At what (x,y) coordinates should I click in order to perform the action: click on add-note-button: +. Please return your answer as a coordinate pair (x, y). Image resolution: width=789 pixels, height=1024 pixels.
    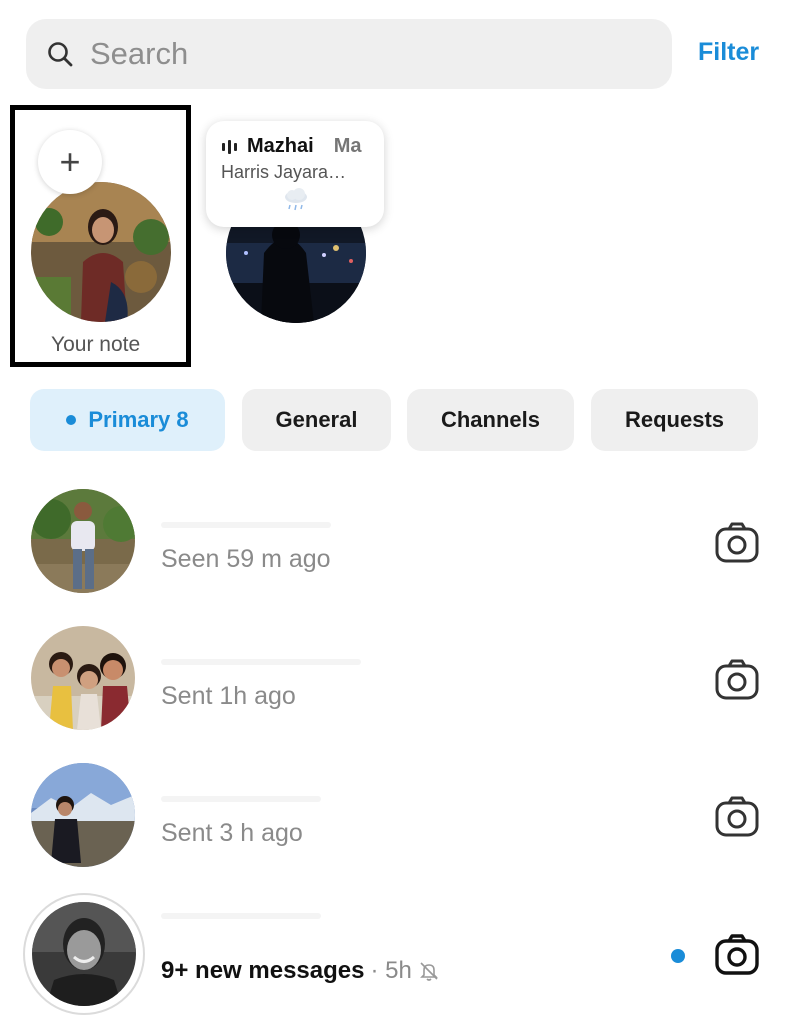
    Looking at the image, I should click on (70, 162).